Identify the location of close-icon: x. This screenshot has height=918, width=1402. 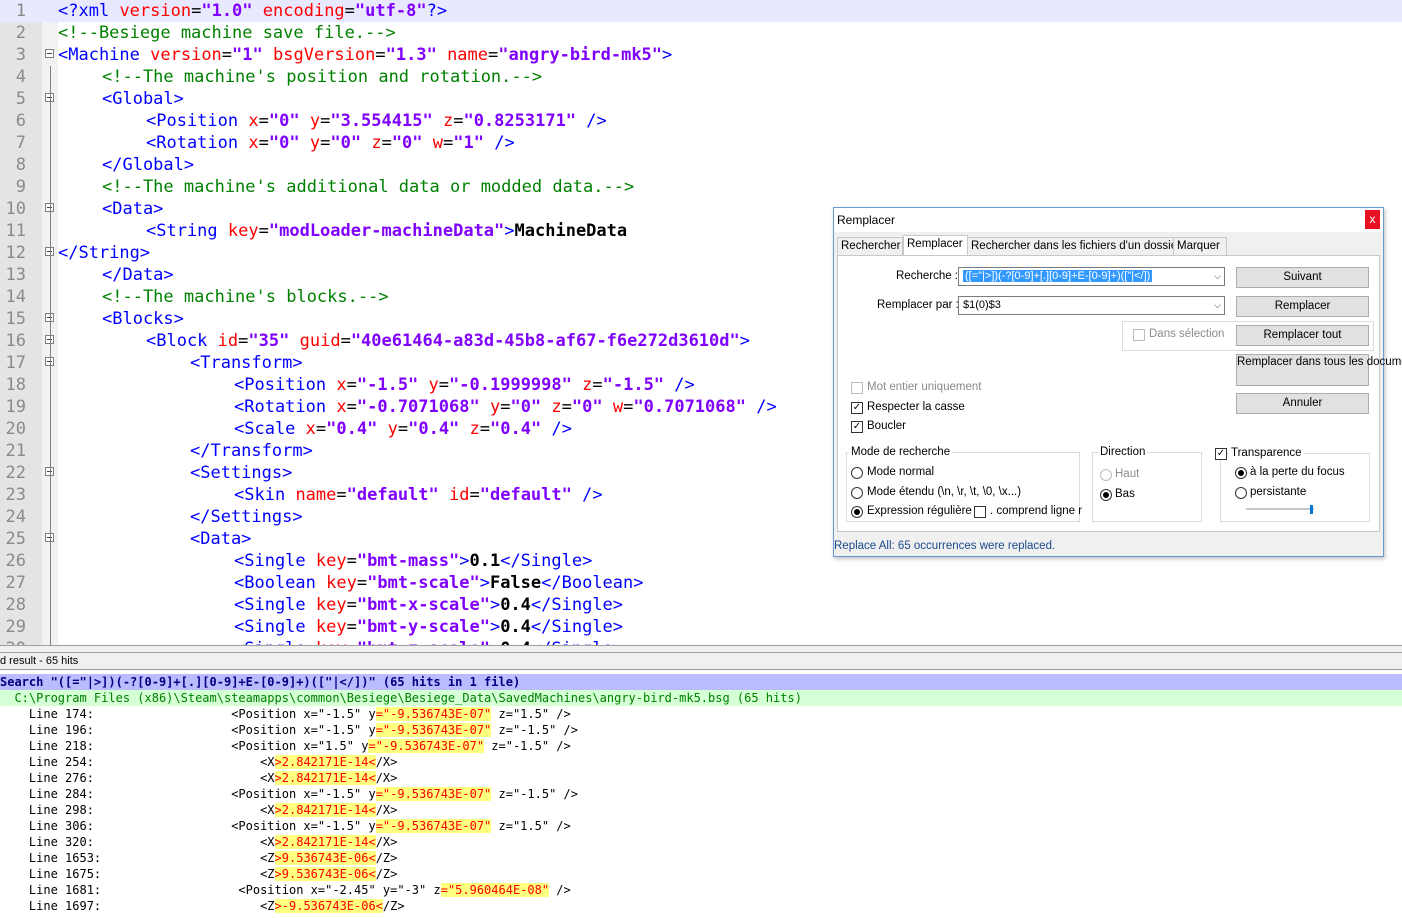
(1372, 219).